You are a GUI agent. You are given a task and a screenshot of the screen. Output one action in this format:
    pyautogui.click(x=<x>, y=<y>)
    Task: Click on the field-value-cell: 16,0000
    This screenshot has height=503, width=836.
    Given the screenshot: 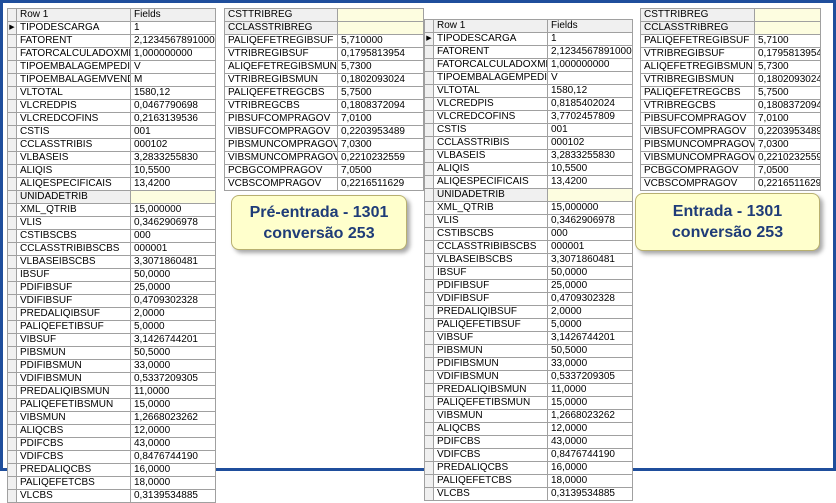 What is the action you would take?
    pyautogui.click(x=590, y=468)
    